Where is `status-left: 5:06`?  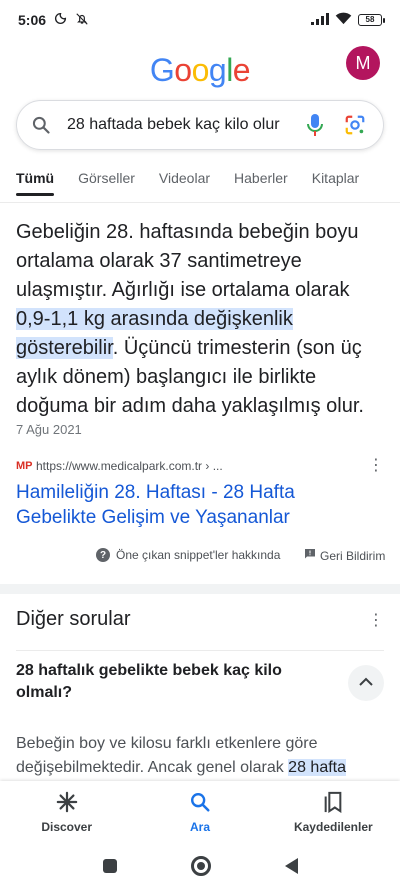
status-left: 5:06 is located at coordinates (53, 20).